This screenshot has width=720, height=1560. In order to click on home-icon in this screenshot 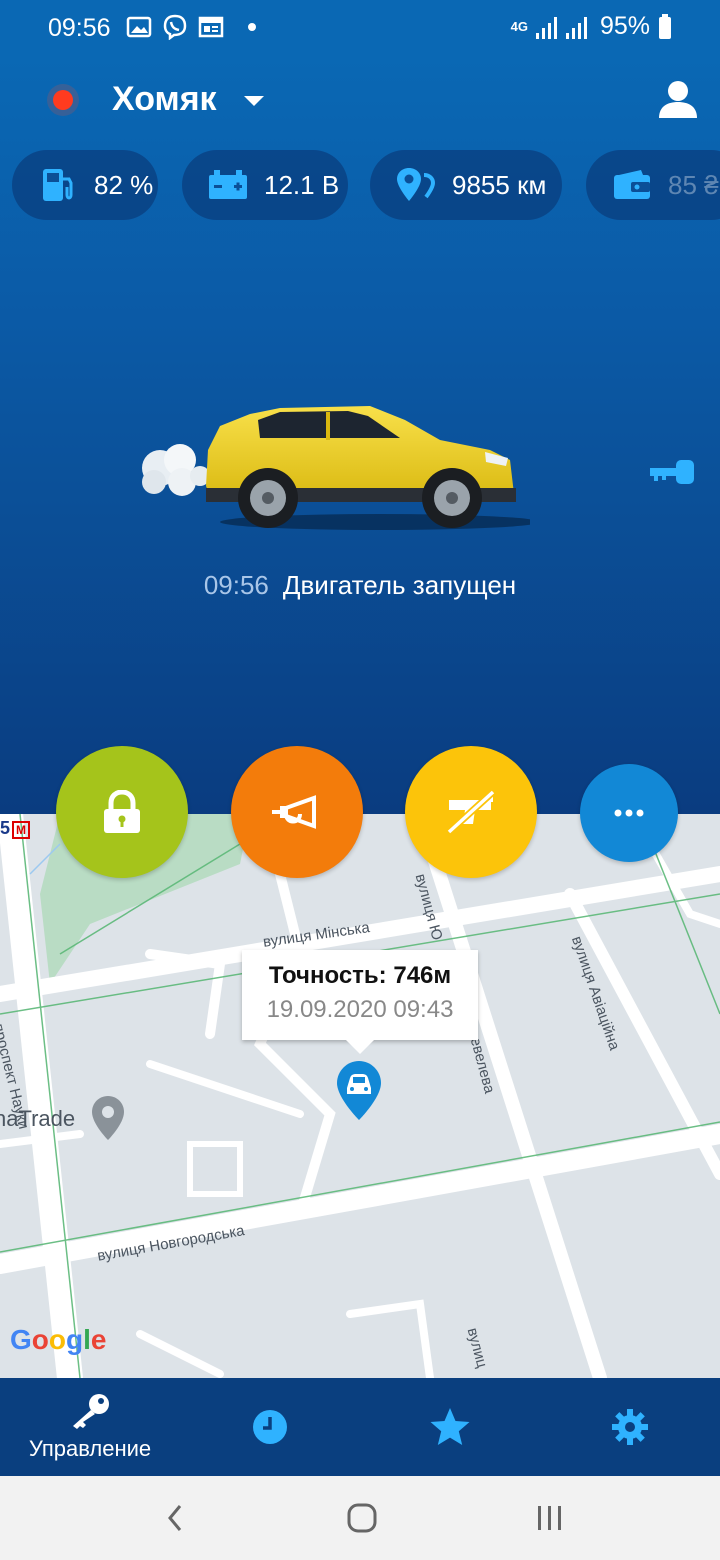, I will do `click(362, 1518)`.